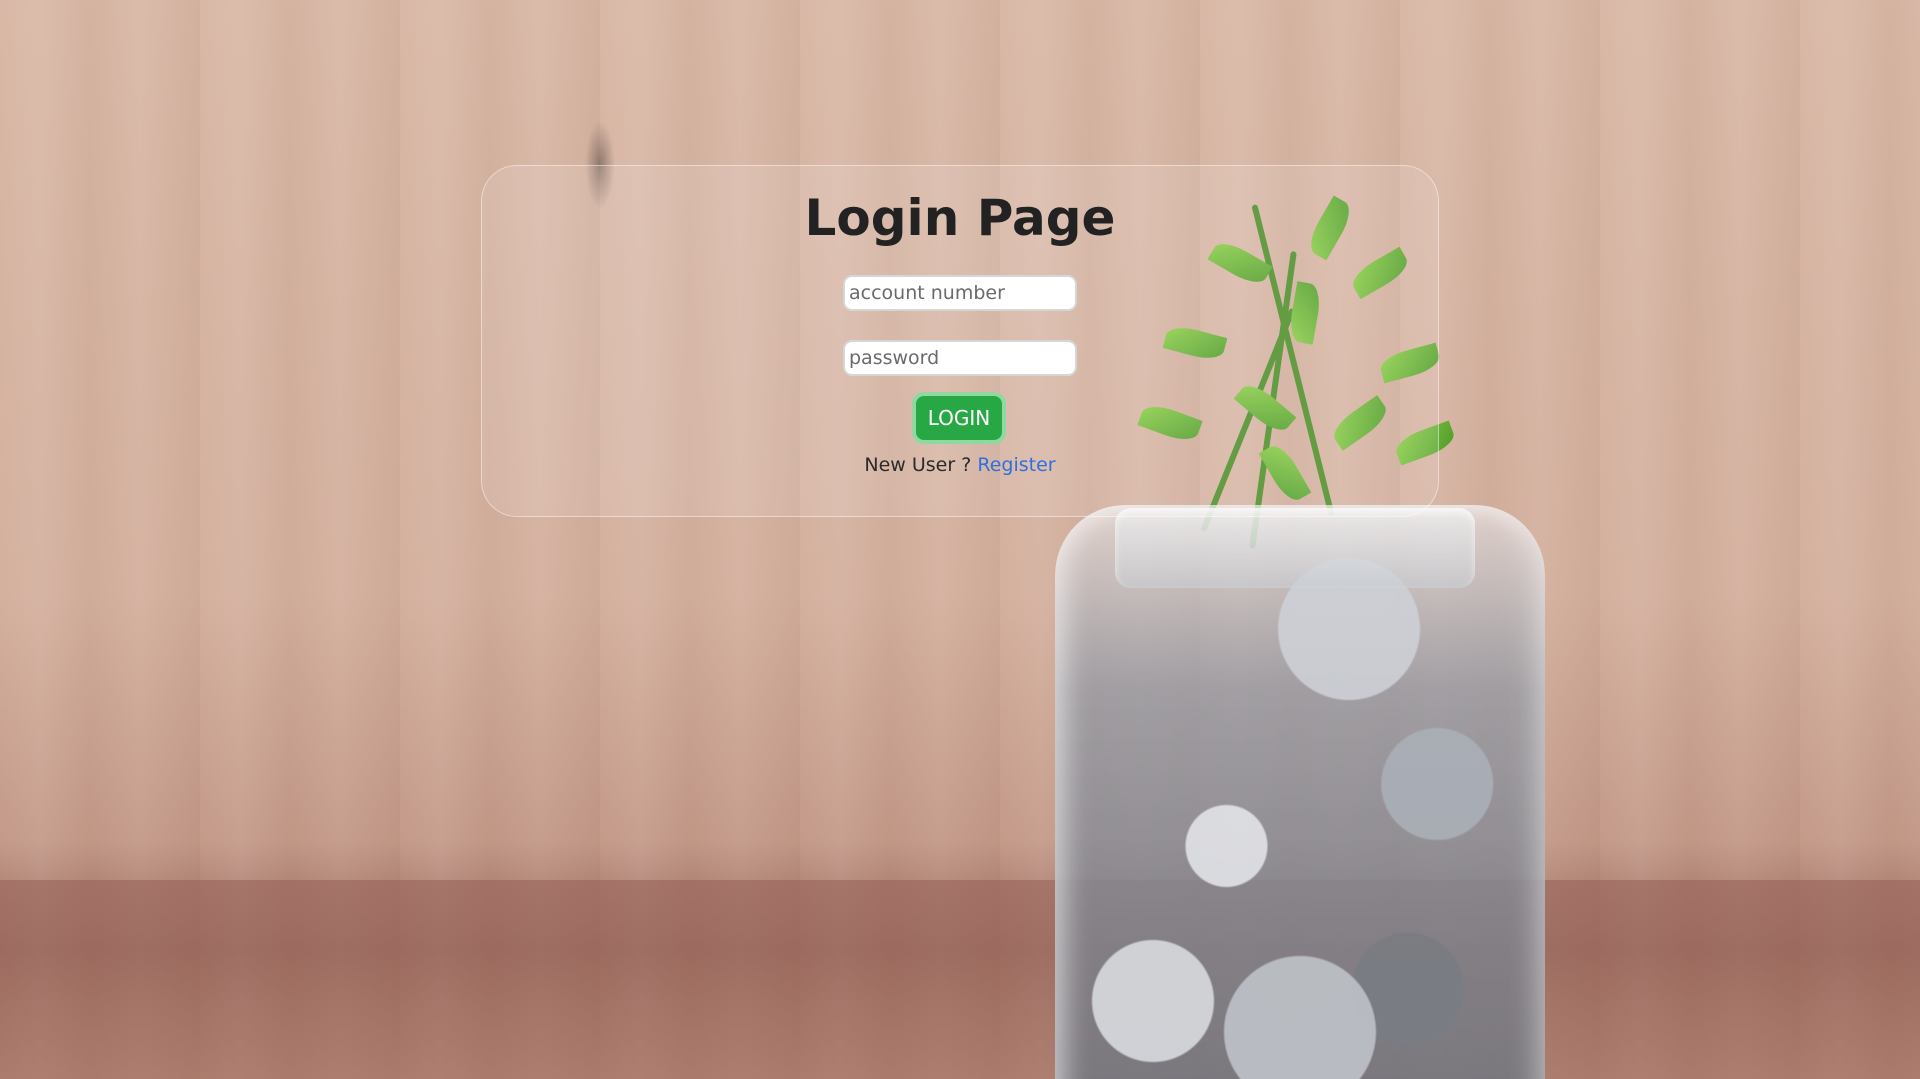  What do you see at coordinates (960, 218) in the screenshot?
I see `page-title: Login Page` at bounding box center [960, 218].